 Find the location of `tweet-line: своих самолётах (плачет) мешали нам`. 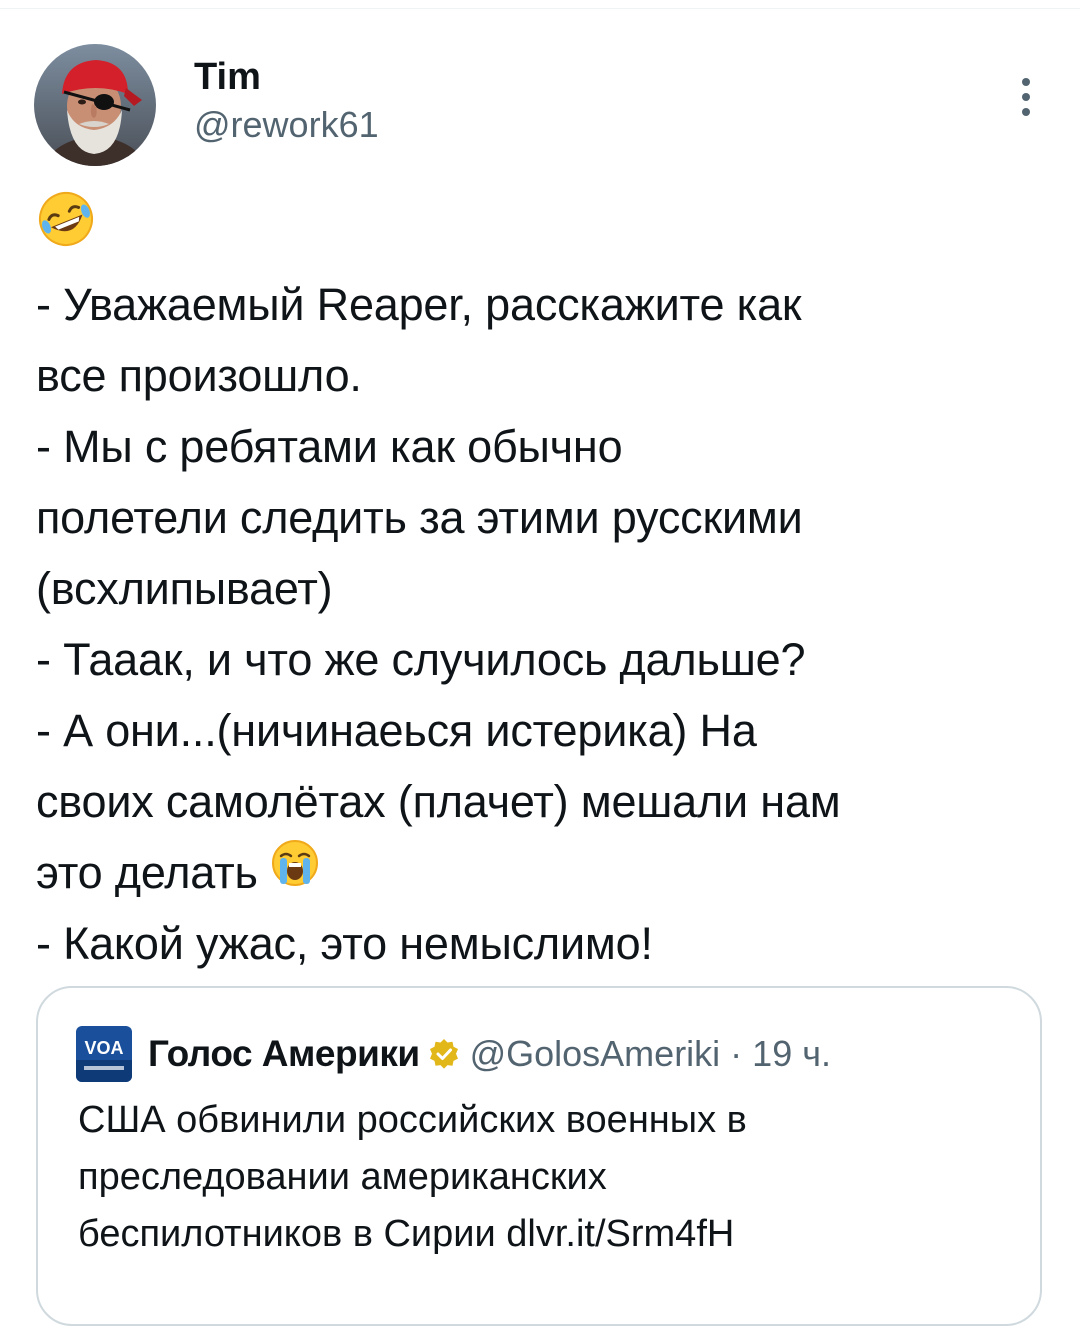

tweet-line: своих самолётах (плачет) мешали нам is located at coordinates (438, 802).